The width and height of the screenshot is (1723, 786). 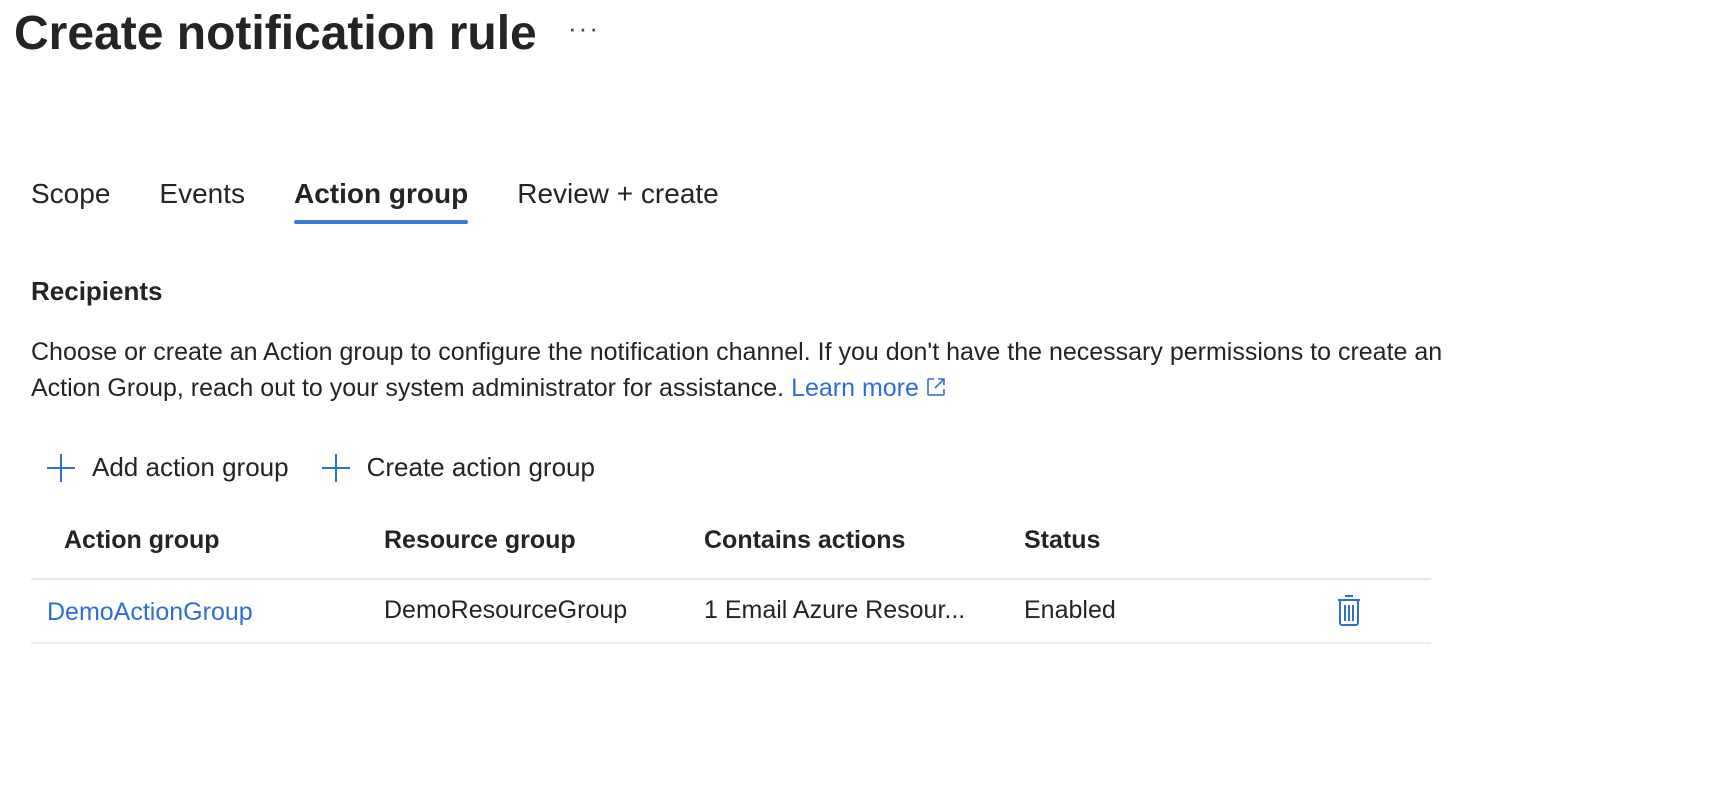 I want to click on create-action-group-button: Create action group, so click(x=458, y=467).